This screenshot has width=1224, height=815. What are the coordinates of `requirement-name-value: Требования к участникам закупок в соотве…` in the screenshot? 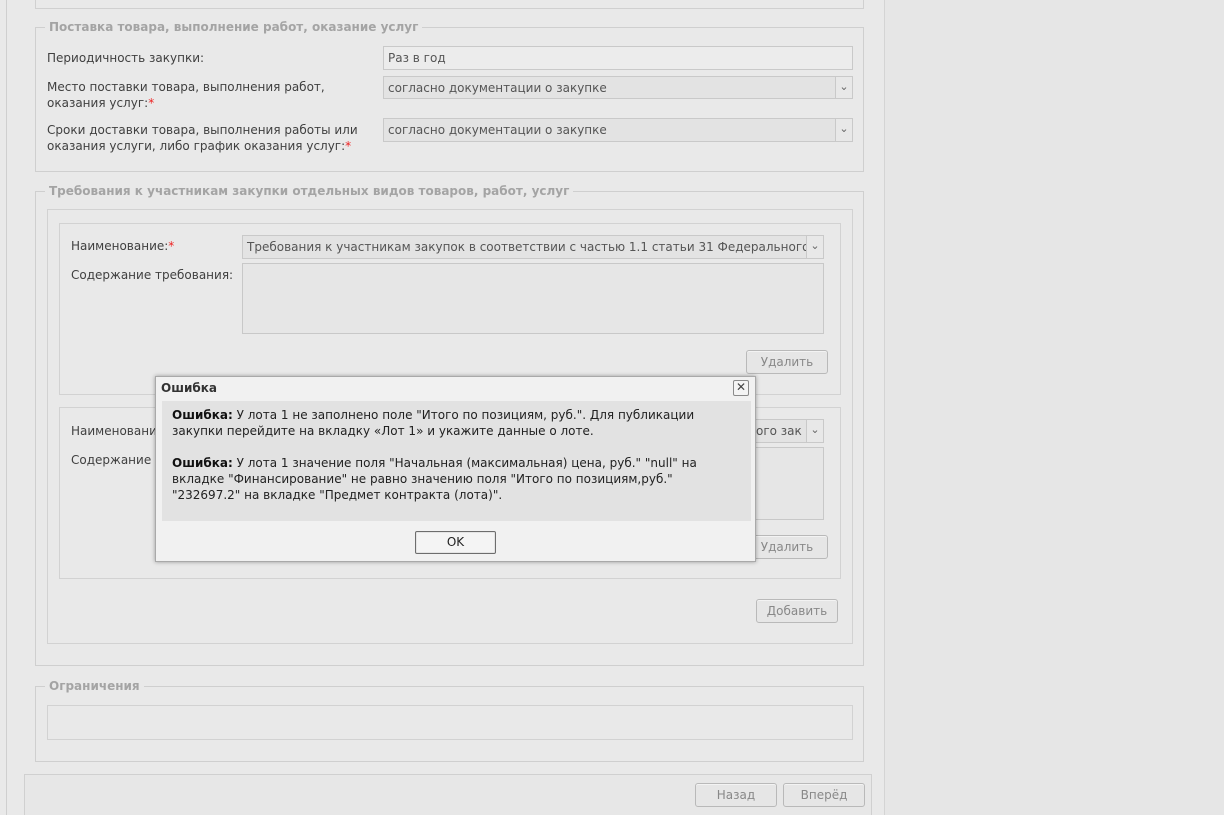 It's located at (535, 247).